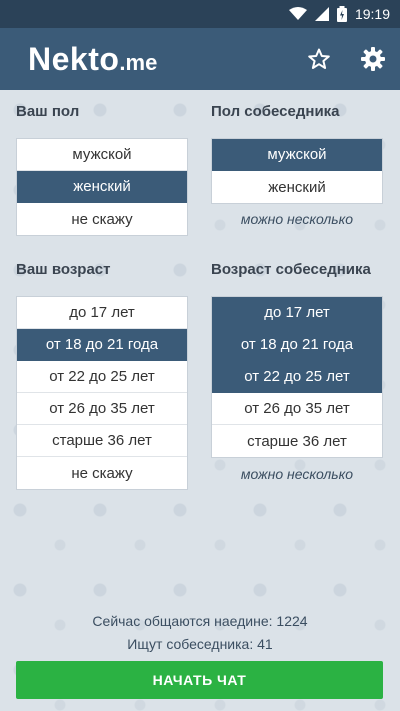 This screenshot has height=711, width=400. I want to click on wifi-icon, so click(297, 14).